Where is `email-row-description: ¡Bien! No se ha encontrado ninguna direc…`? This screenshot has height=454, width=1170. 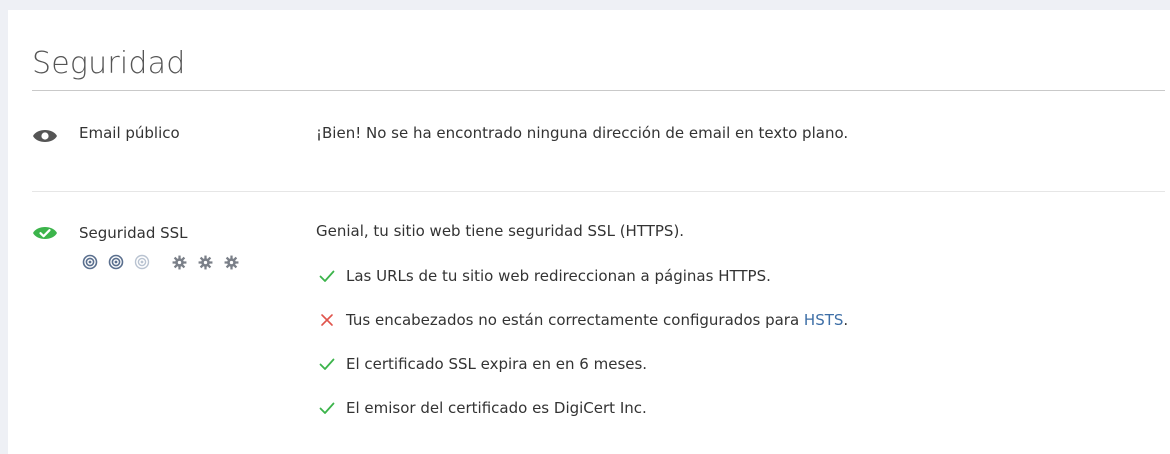 email-row-description: ¡Bien! No se ha encontrado ninguna direc… is located at coordinates (582, 133).